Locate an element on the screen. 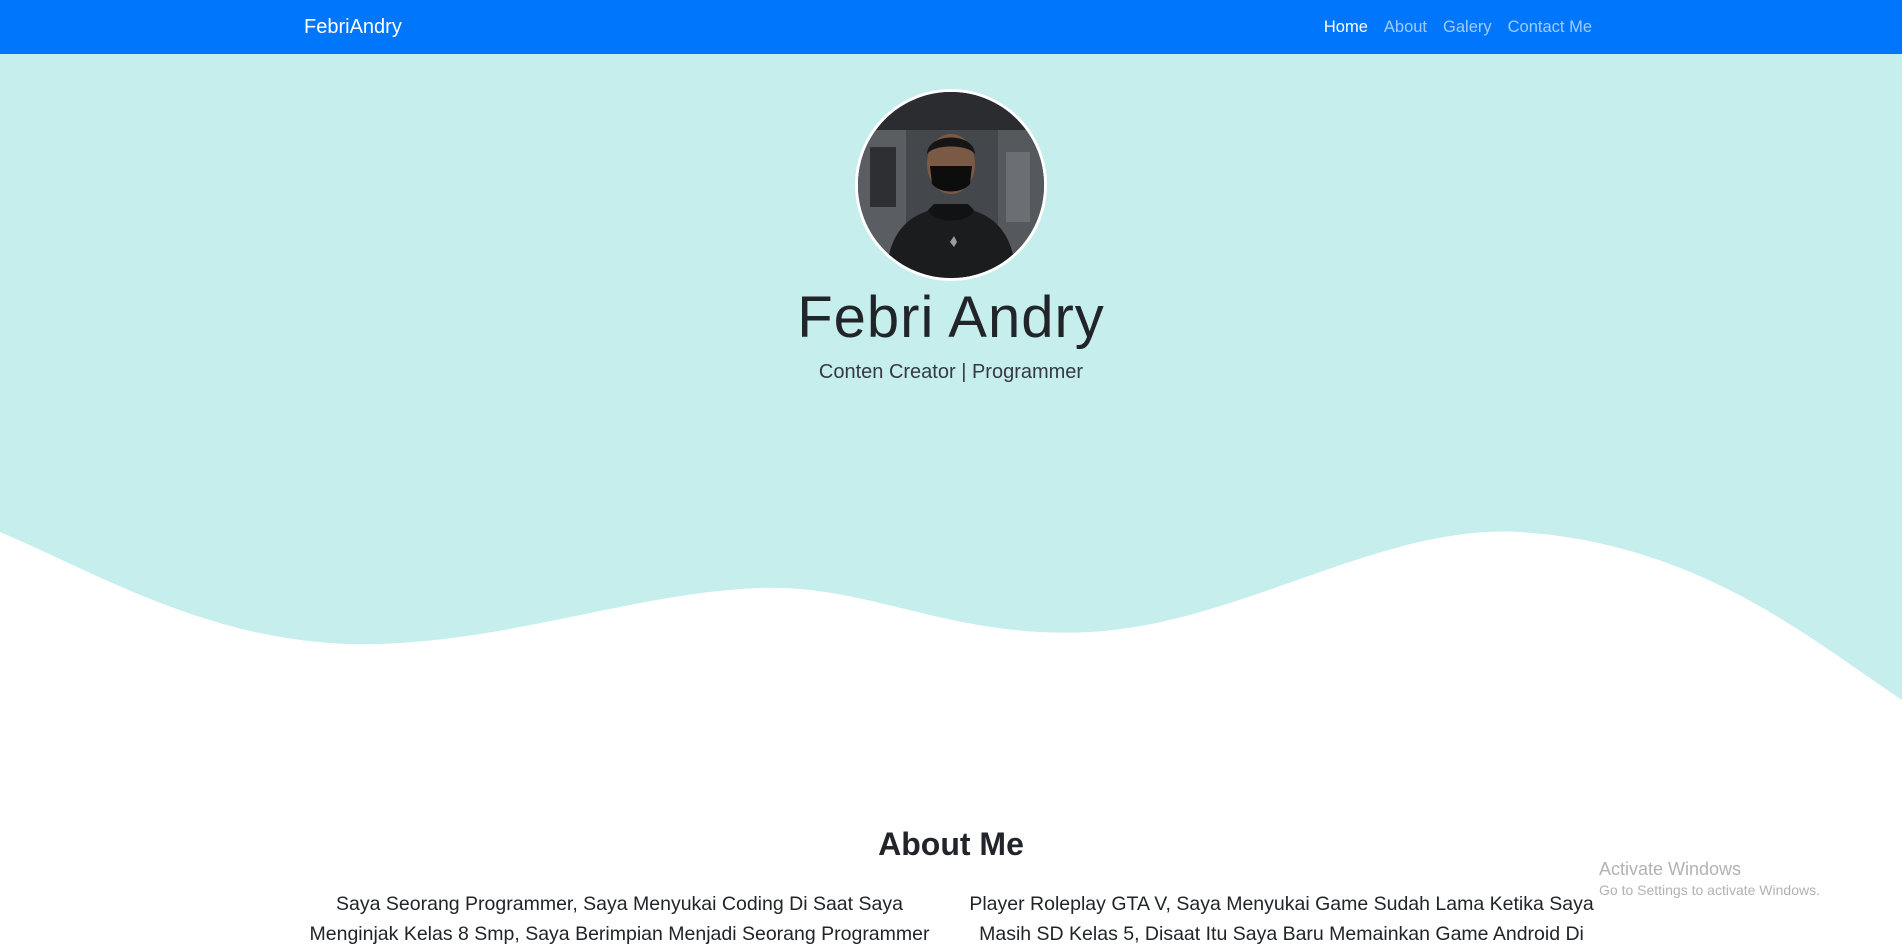 The width and height of the screenshot is (1902, 950). watermark-title: Activate Windows is located at coordinates (1670, 869).